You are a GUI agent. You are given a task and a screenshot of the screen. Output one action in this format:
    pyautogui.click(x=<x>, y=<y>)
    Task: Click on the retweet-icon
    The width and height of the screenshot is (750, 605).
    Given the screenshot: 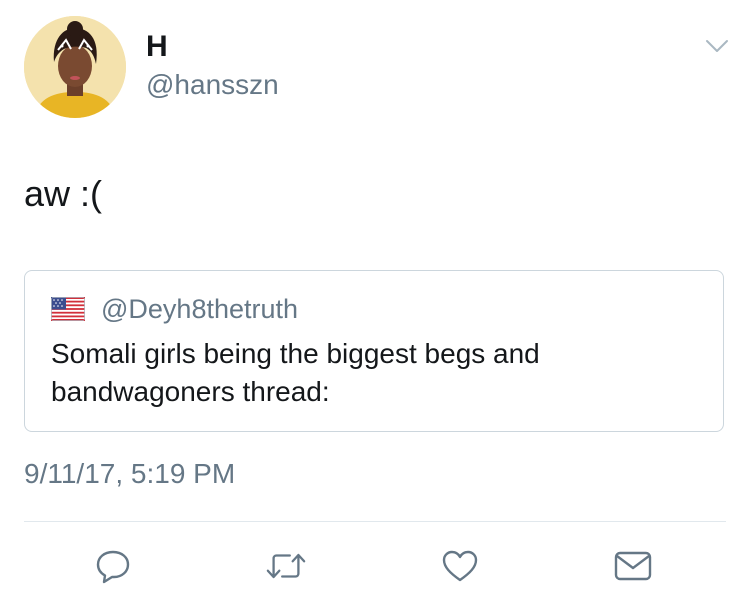 What is the action you would take?
    pyautogui.click(x=286, y=566)
    